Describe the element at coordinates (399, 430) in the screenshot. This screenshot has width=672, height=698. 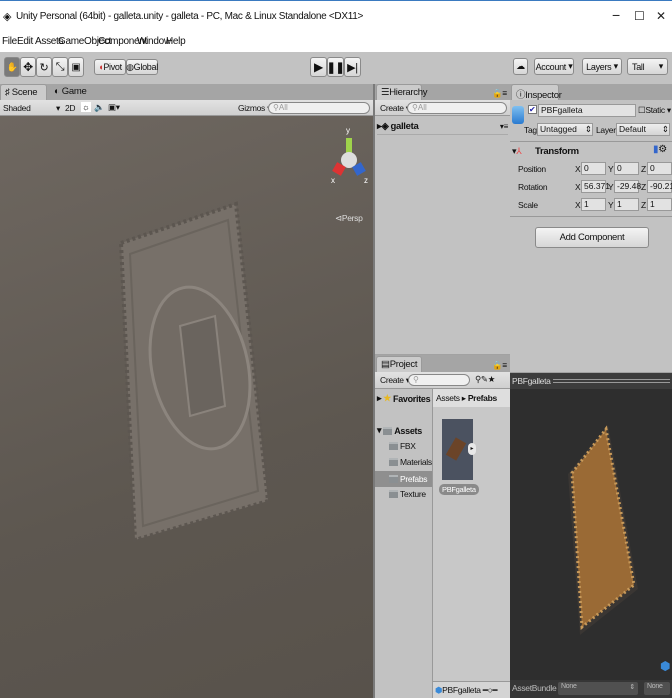
I see `tree-assets: ▾ Assets` at that location.